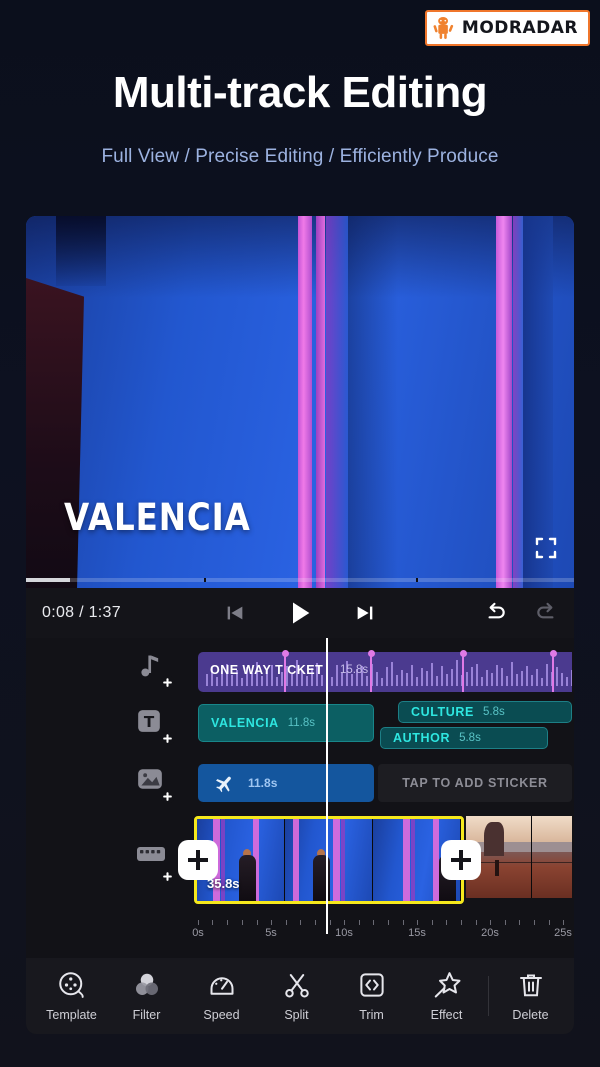 The height and width of the screenshot is (1067, 600). Describe the element at coordinates (530, 1015) in the screenshot. I see `tool-label: Delete` at that location.